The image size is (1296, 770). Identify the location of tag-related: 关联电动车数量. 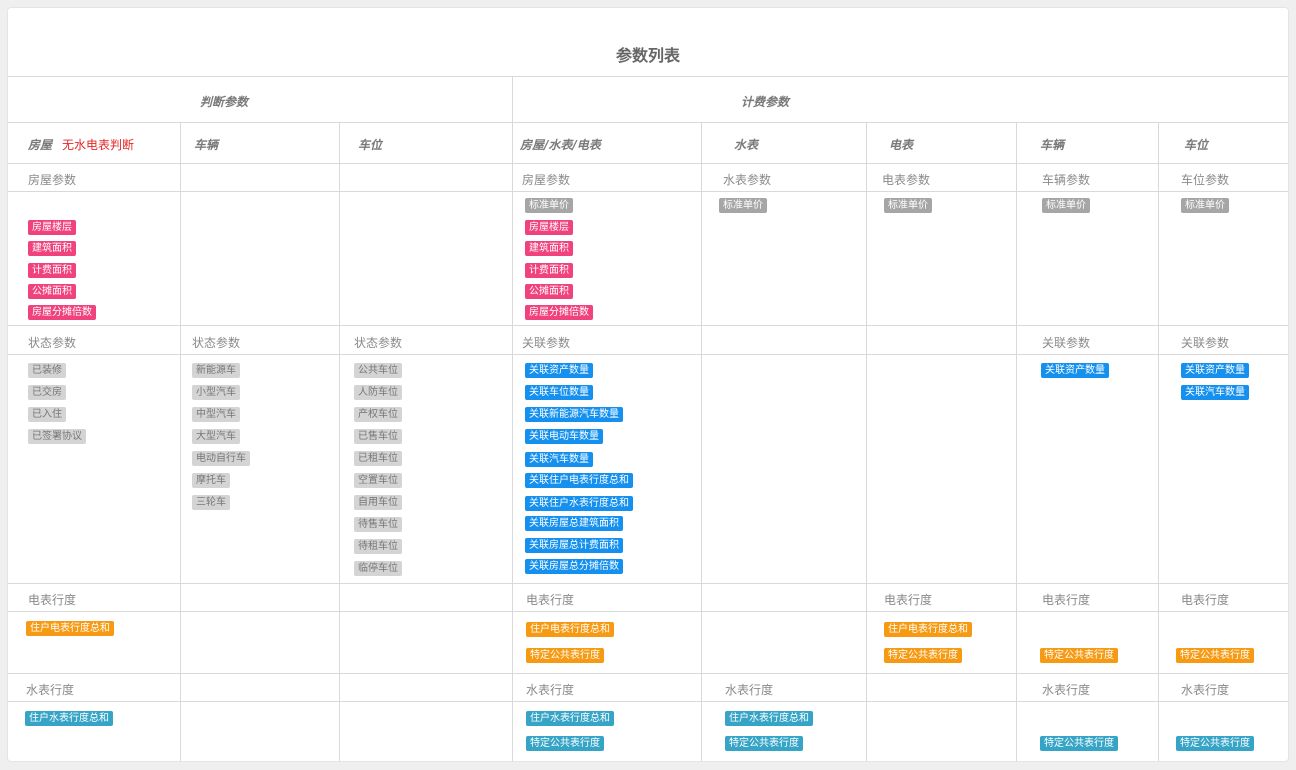
(564, 436).